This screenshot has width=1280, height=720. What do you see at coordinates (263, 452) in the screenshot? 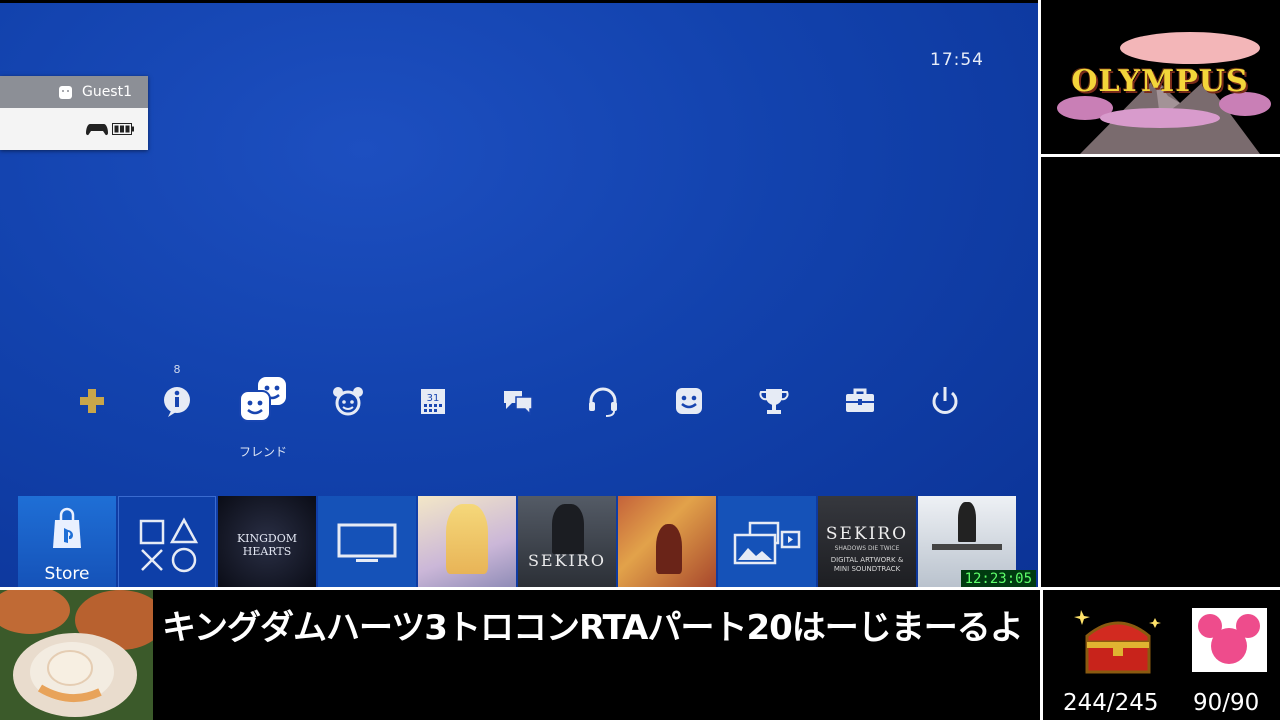
I see `friends-label: フレンド` at bounding box center [263, 452].